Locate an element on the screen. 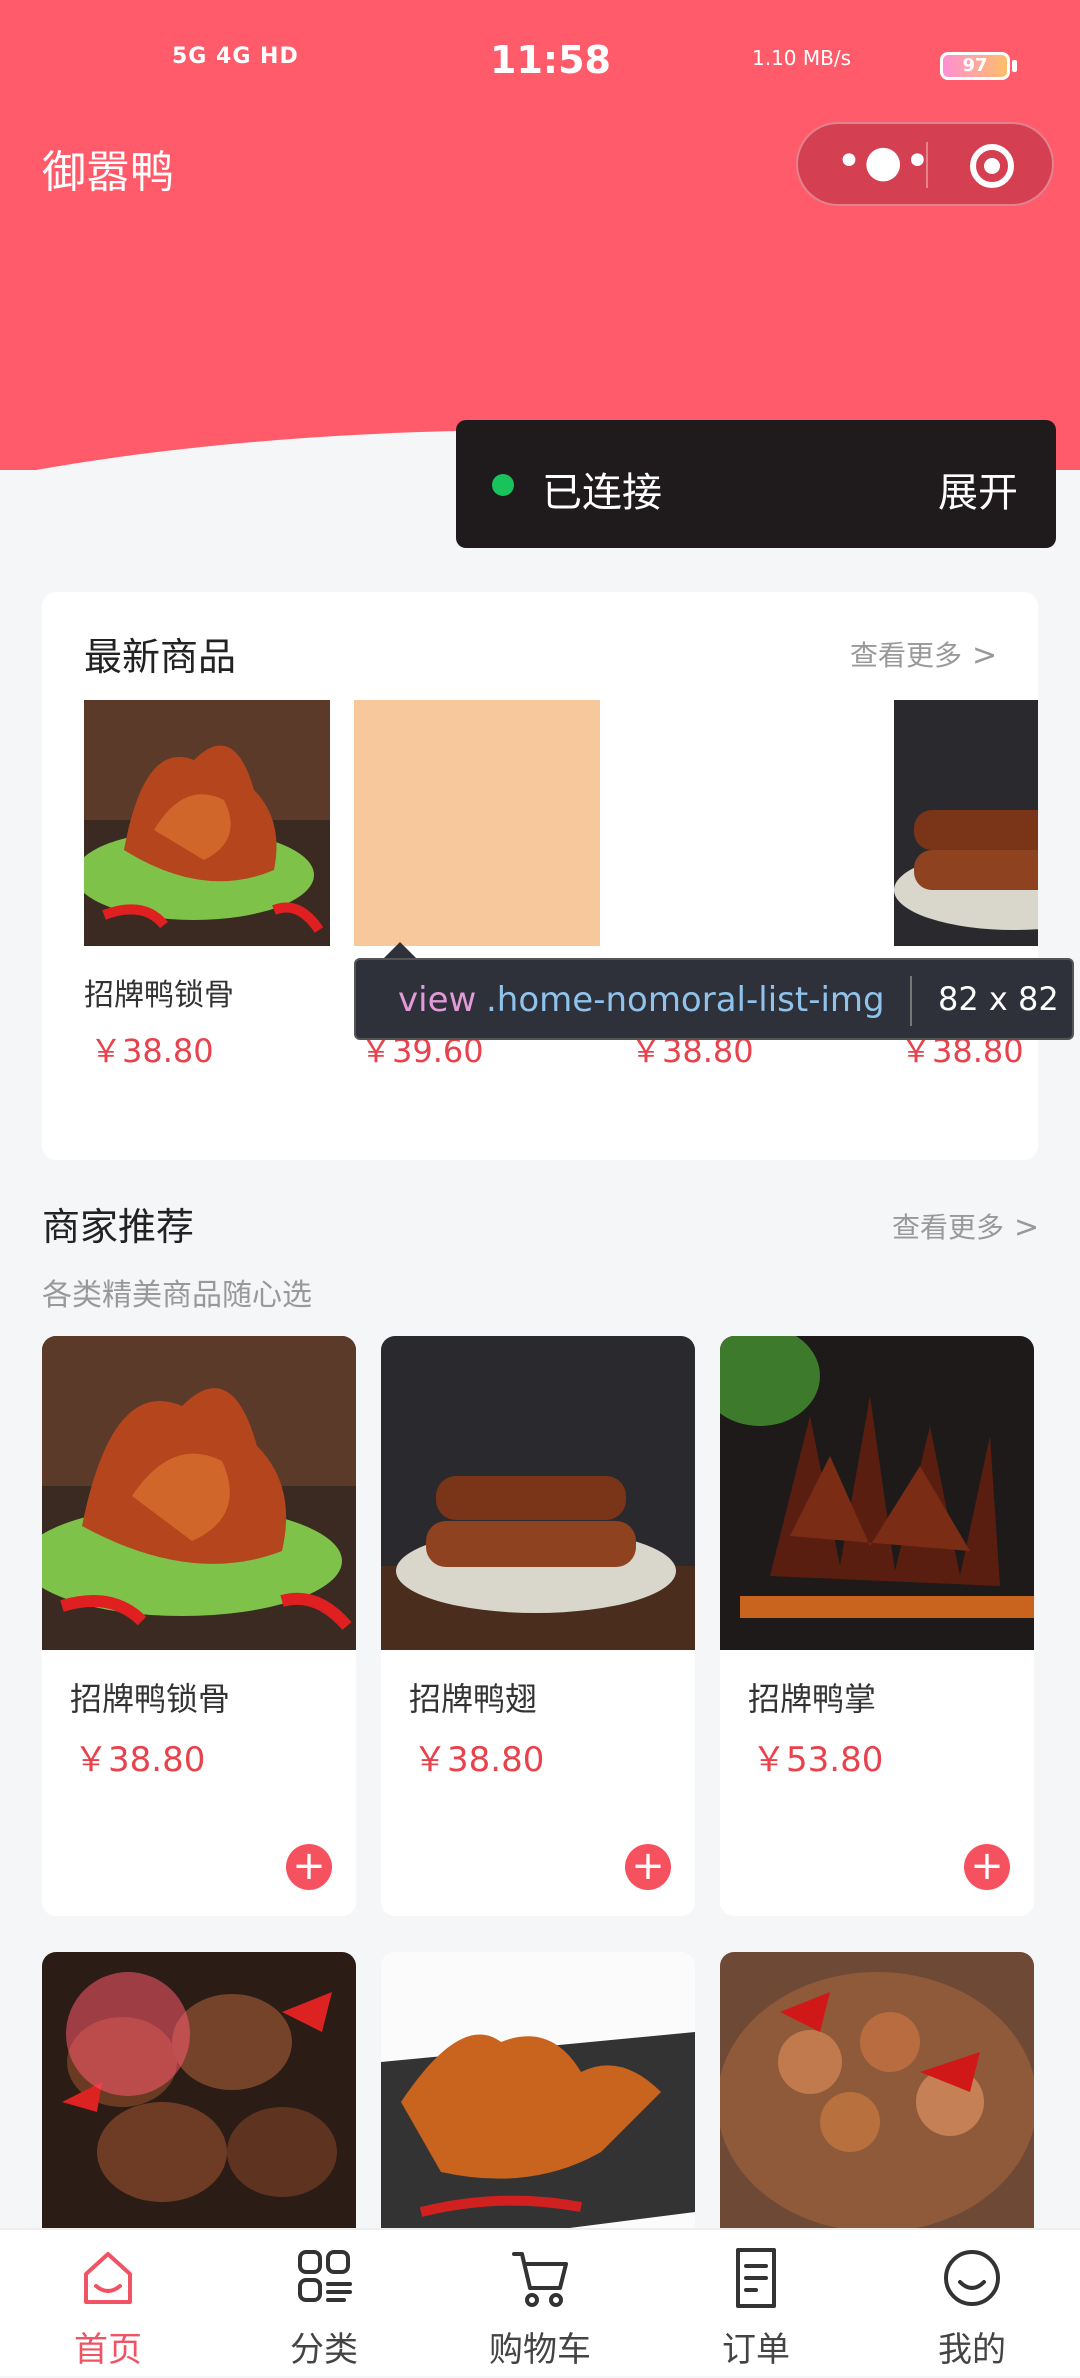 The width and height of the screenshot is (1080, 2378). recommend-item: 招牌鸭掌 ￥53.80 + is located at coordinates (877, 1626).